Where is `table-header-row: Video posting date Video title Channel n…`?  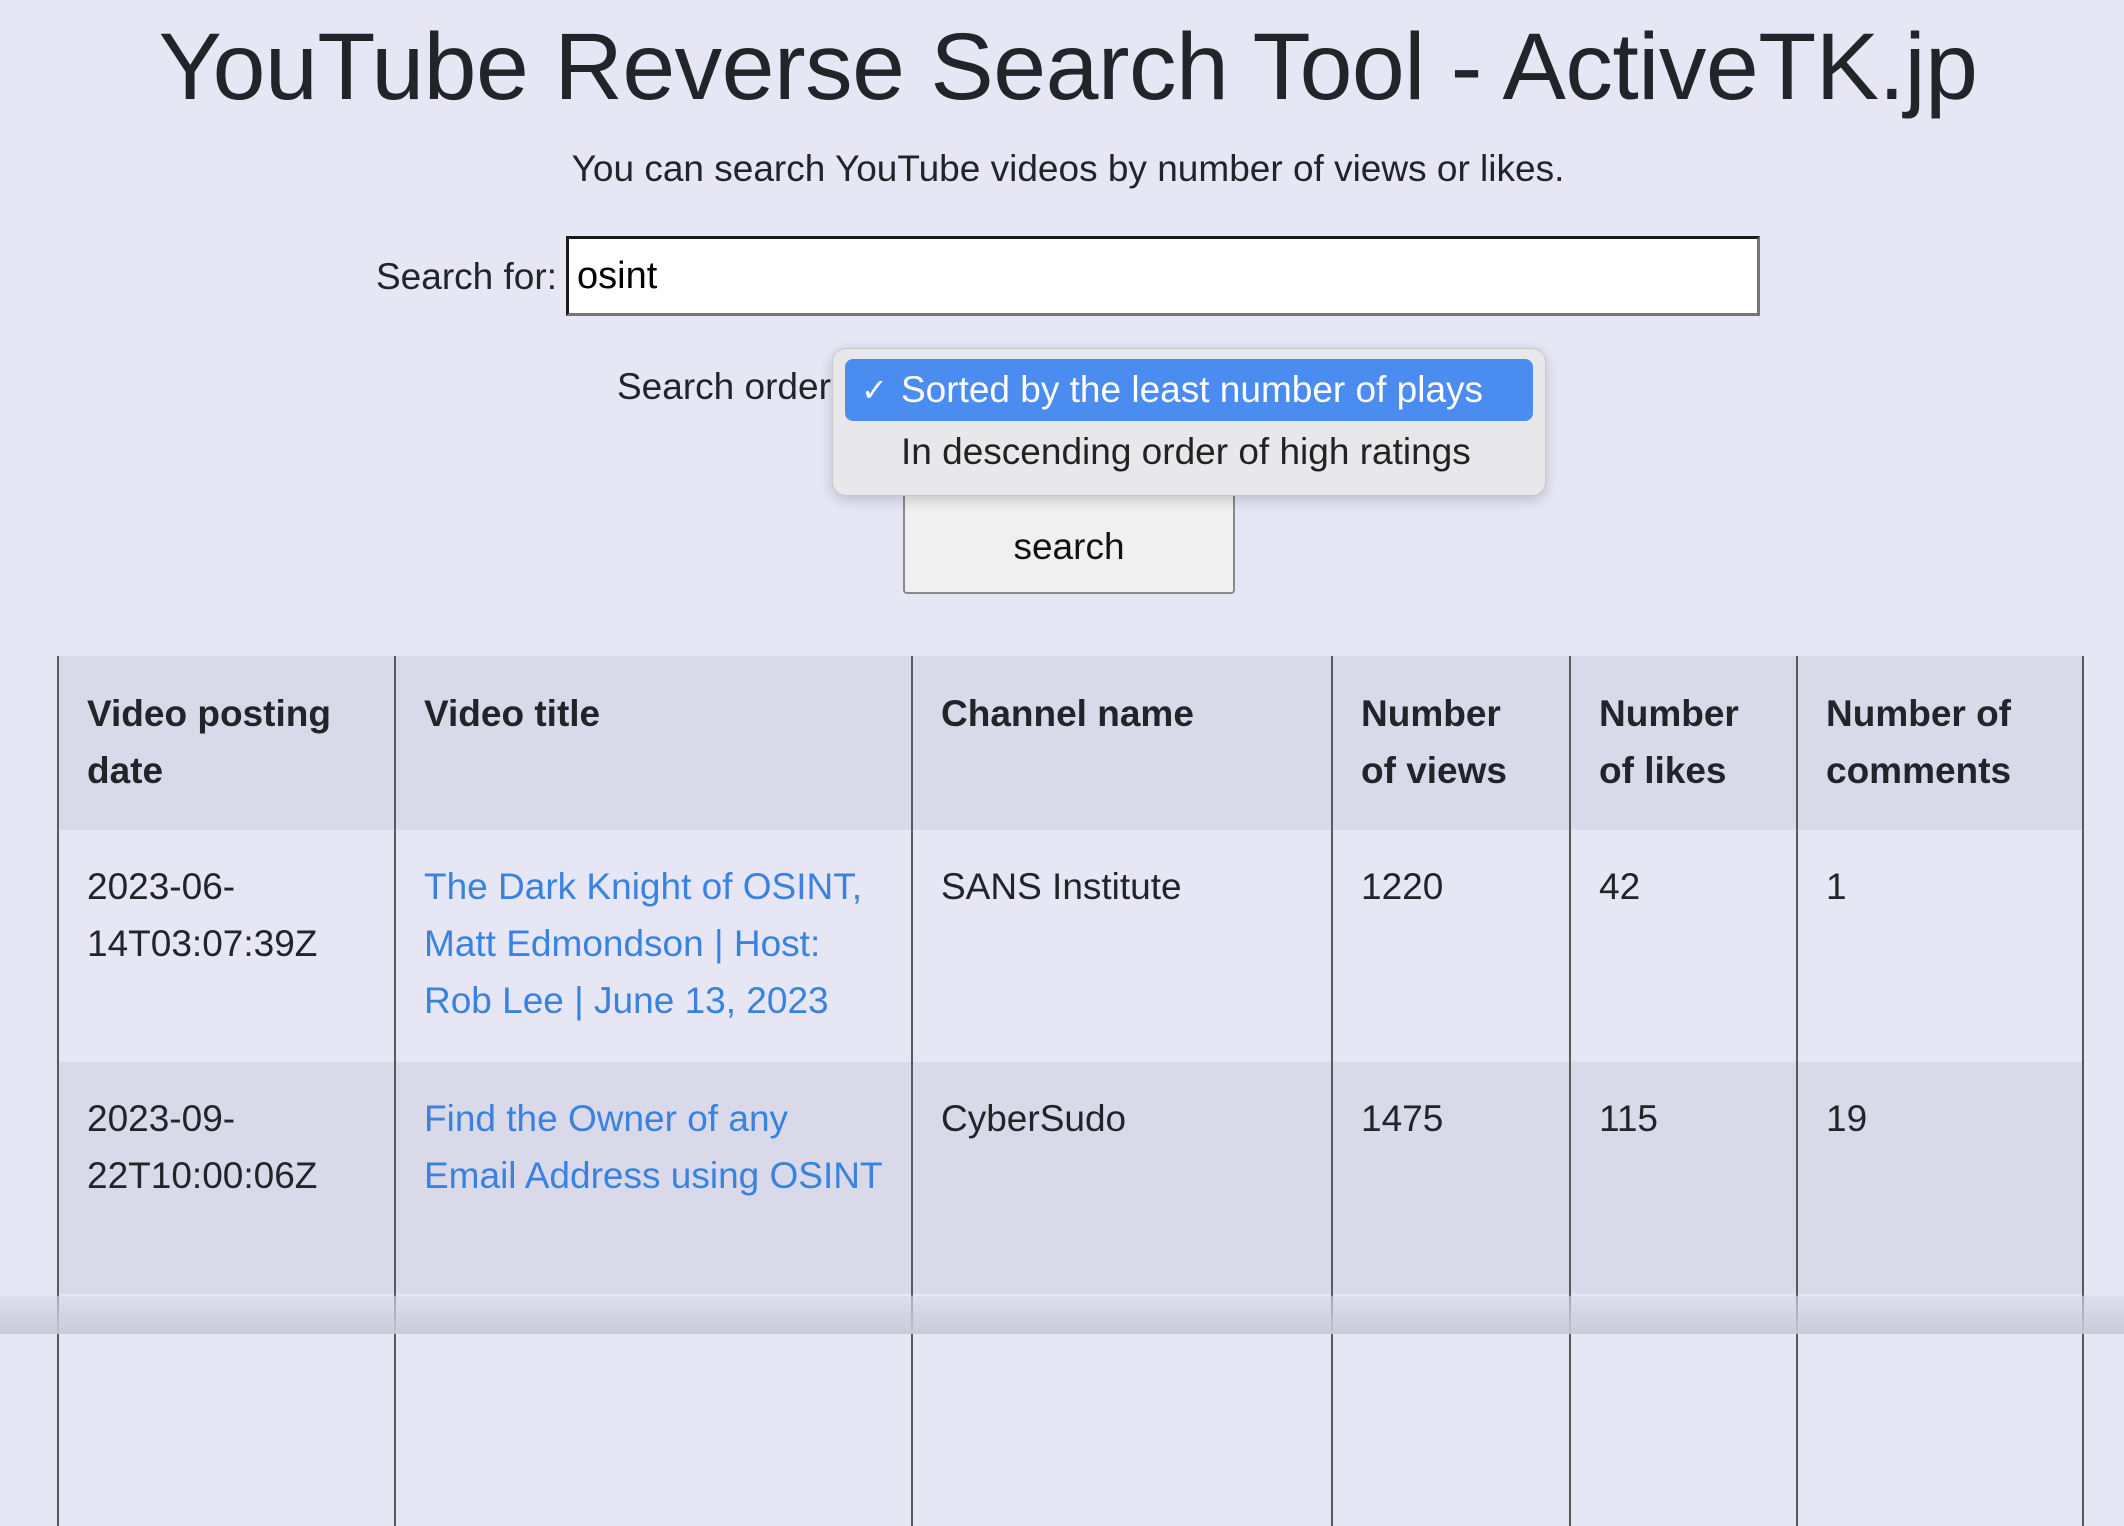 table-header-row: Video posting date Video title Channel n… is located at coordinates (1070, 743).